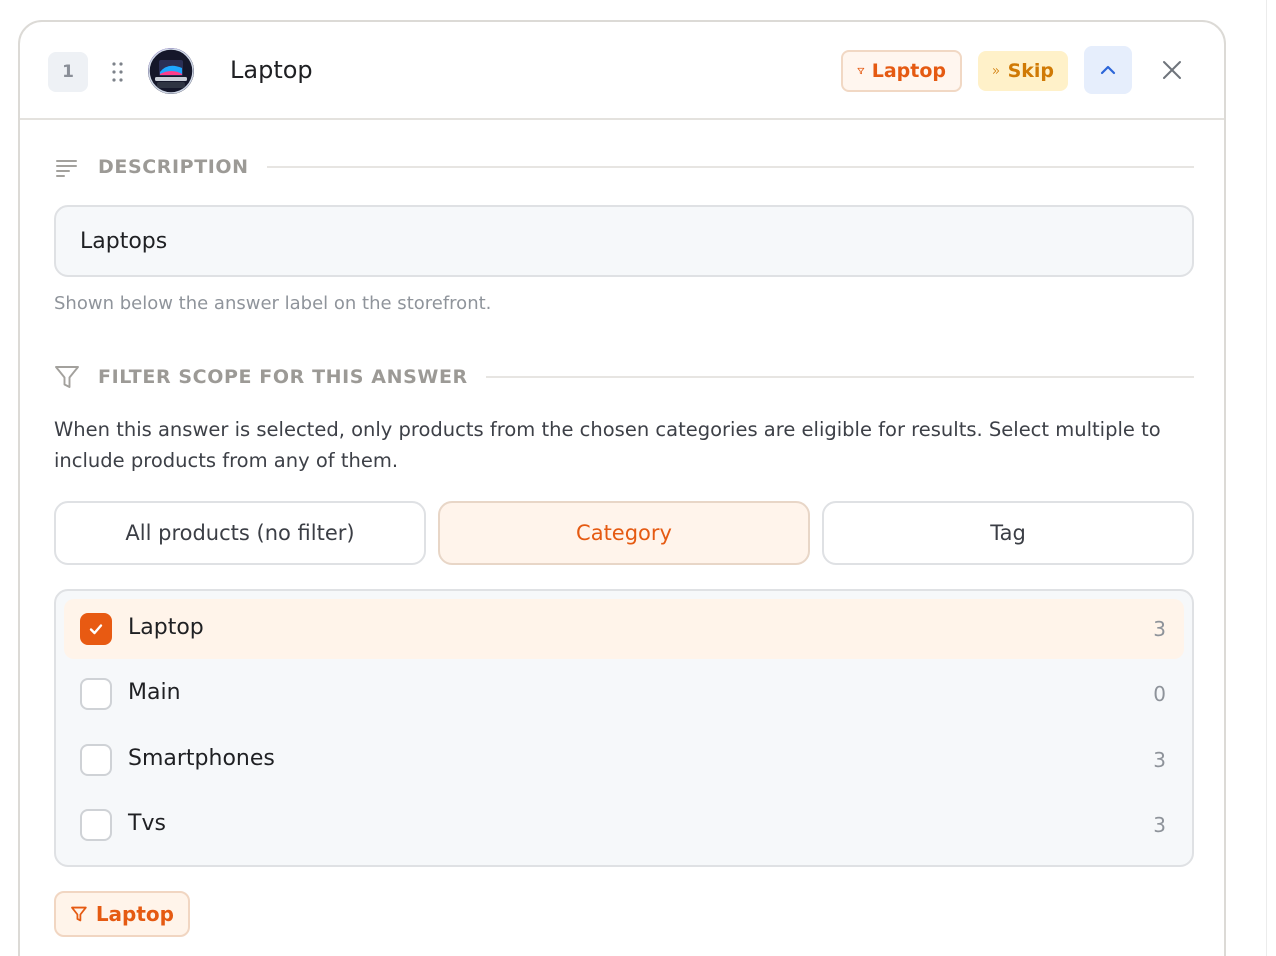  I want to click on skip-label: Skip, so click(1030, 71).